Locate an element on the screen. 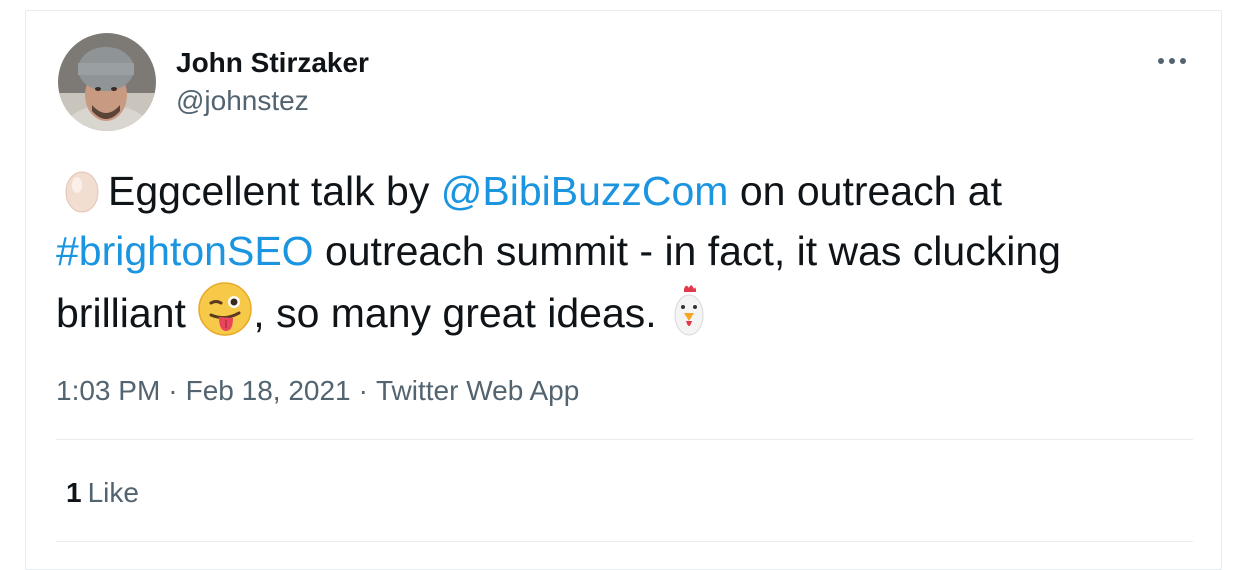 Image resolution: width=1244 pixels, height=570 pixels. tweet-time-link: 1:03 PM is located at coordinates (108, 390).